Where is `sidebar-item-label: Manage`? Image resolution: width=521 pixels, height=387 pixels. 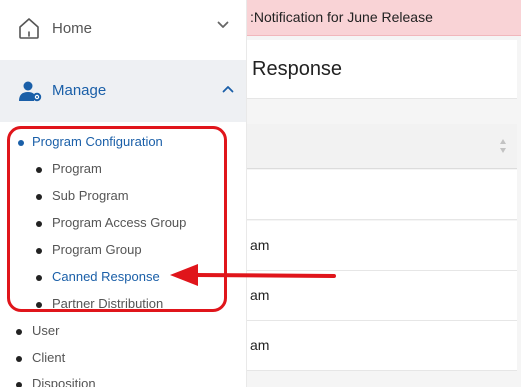 sidebar-item-label: Manage is located at coordinates (79, 90).